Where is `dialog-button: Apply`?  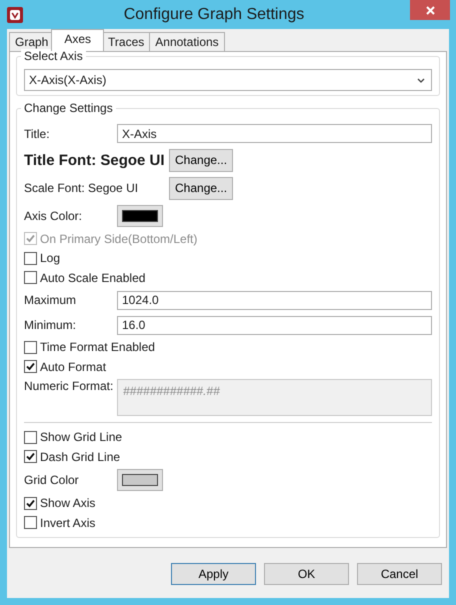 dialog-button: Apply is located at coordinates (213, 573).